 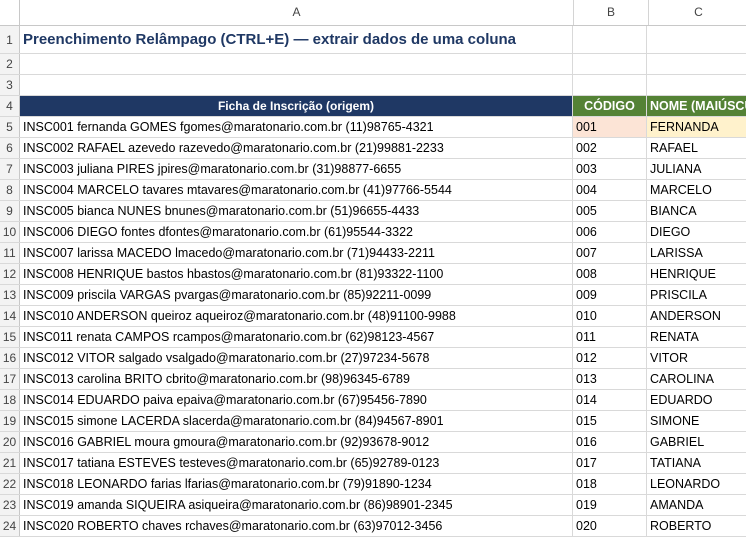 I want to click on cell-codigo: 014, so click(x=610, y=400).